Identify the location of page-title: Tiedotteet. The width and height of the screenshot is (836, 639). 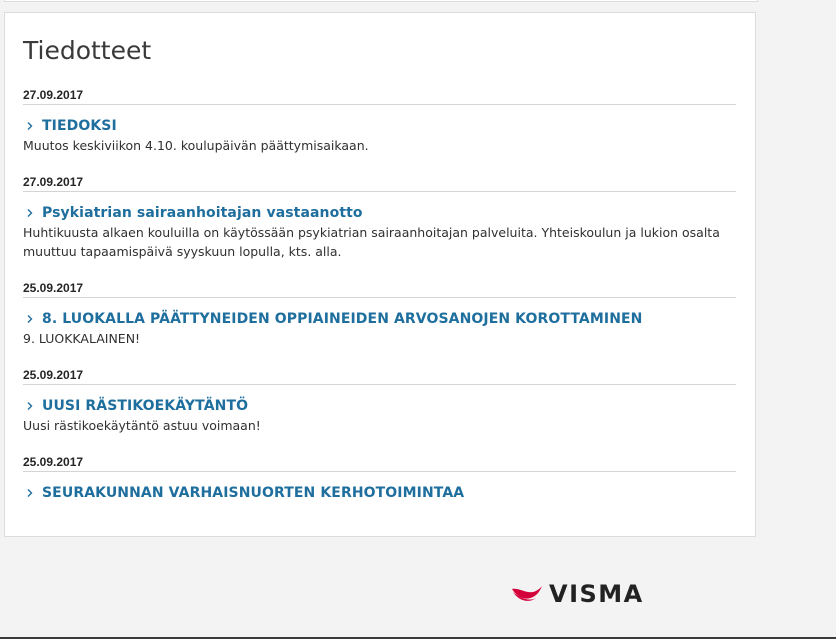
(87, 50).